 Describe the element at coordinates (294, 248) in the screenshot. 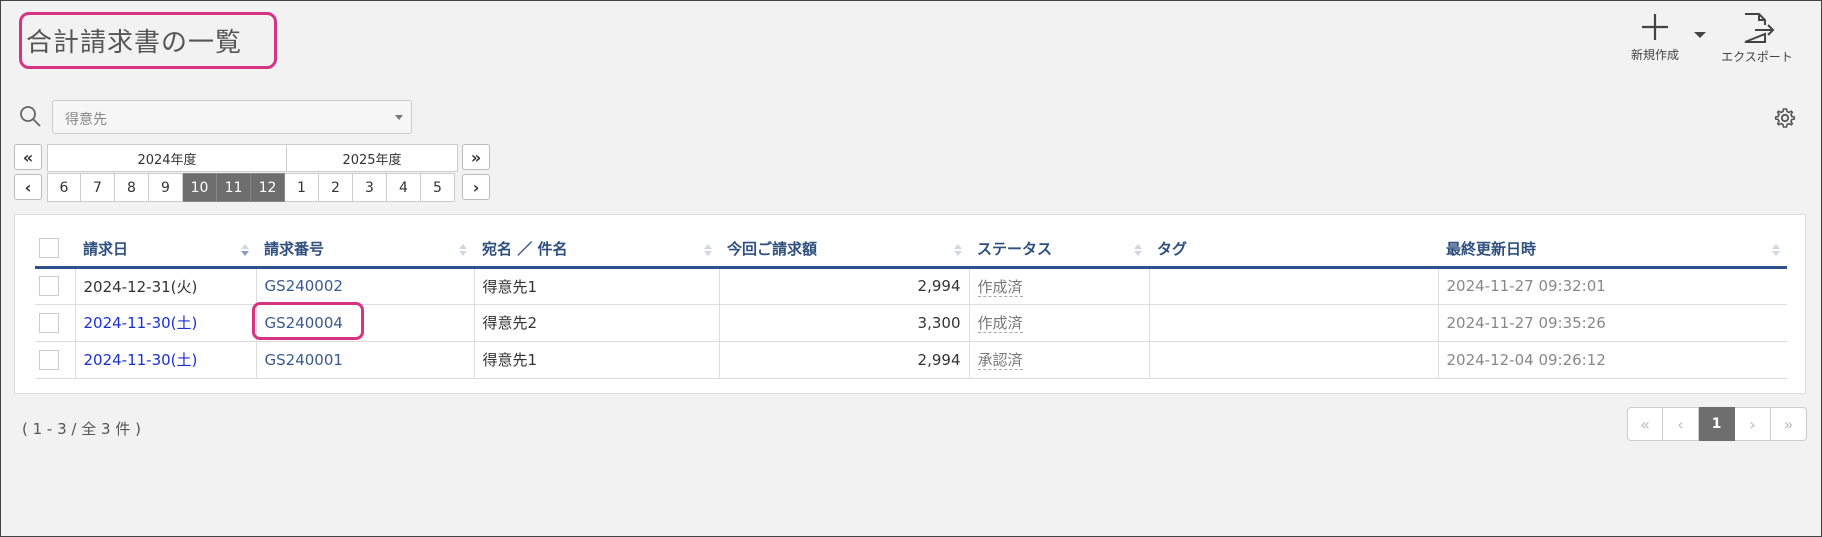

I see `column-label: 請求番号` at that location.